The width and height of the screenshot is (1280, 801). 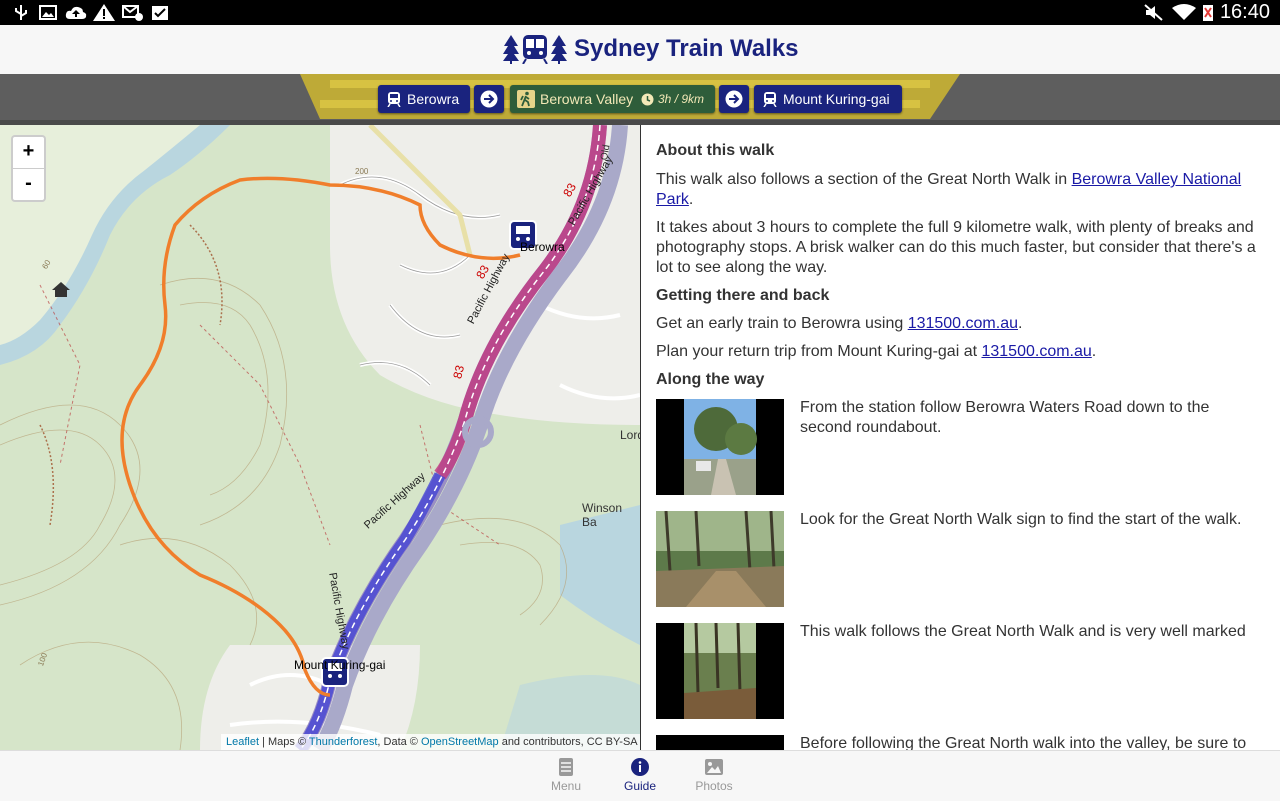 I want to click on map-label-mount-kuring-gai: Mount Kuring-gai, so click(x=340, y=665).